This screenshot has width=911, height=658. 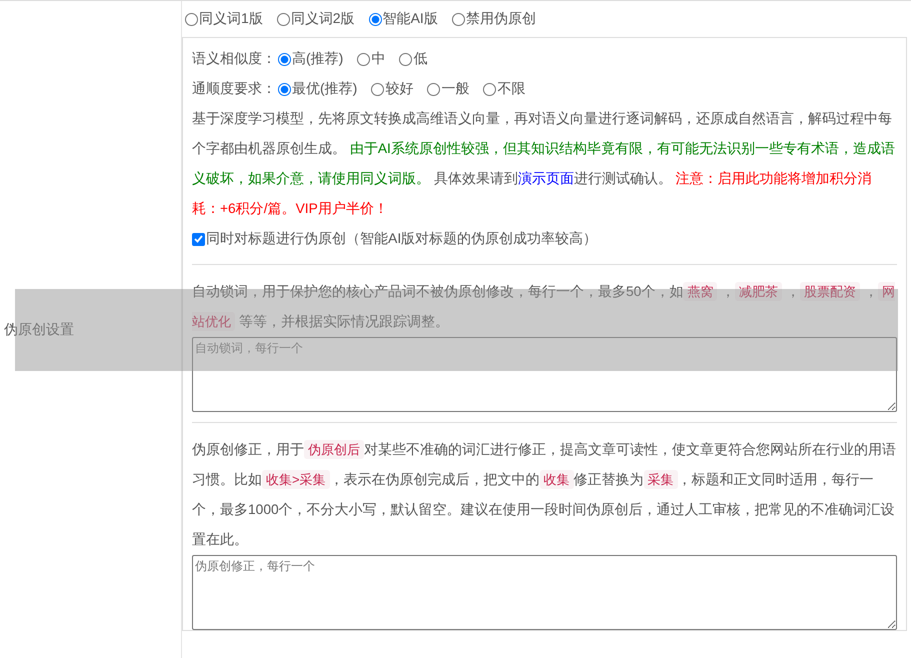 What do you see at coordinates (318, 59) in the screenshot?
I see `radio-label: 高(推荐)` at bounding box center [318, 59].